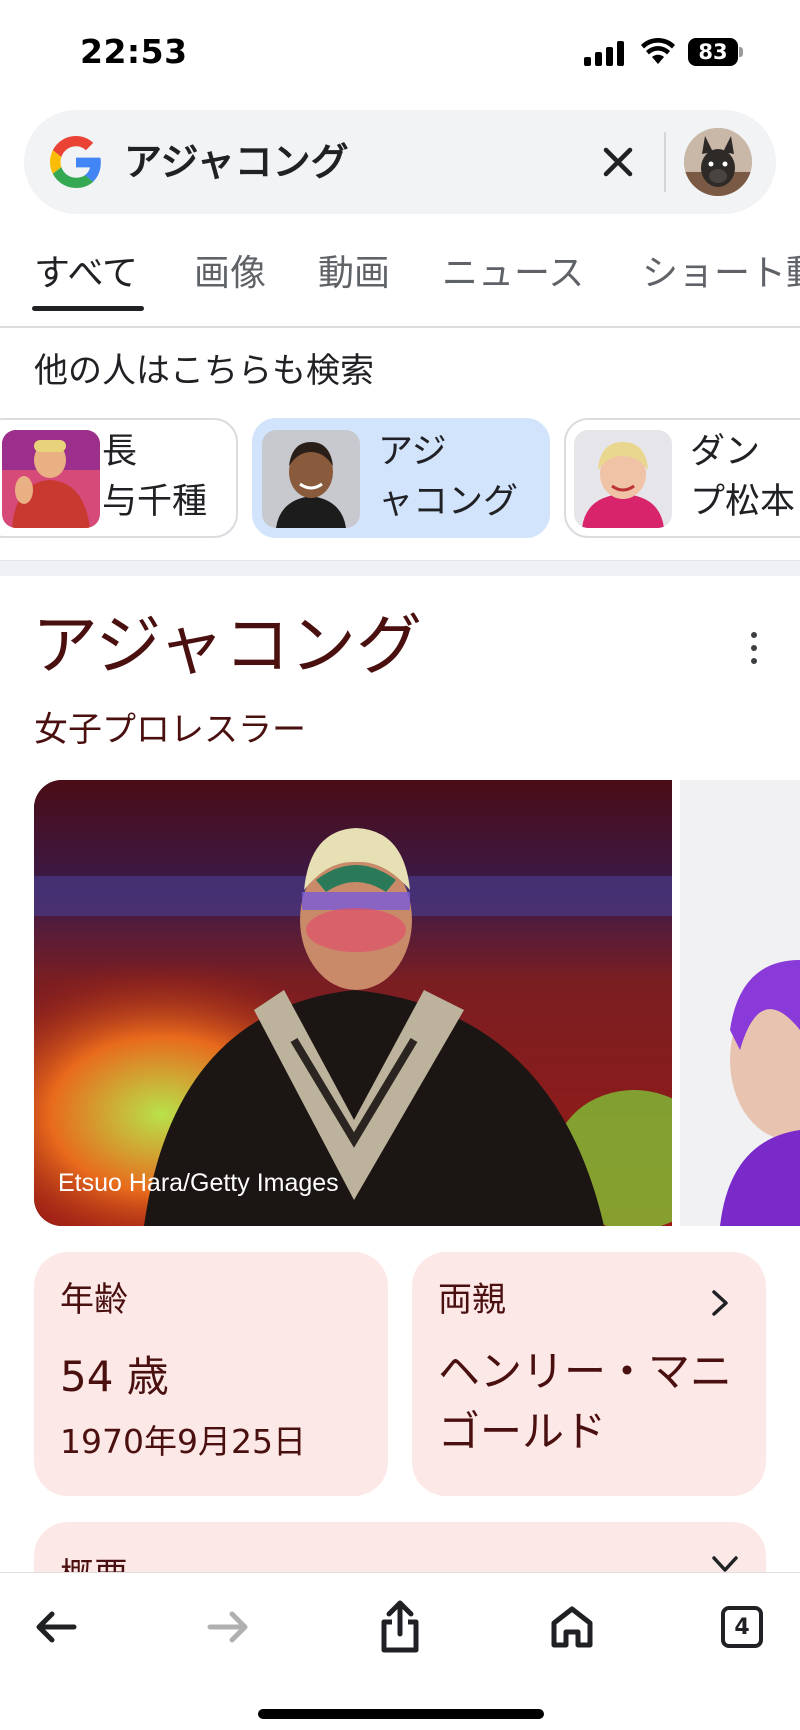 The width and height of the screenshot is (800, 1730). I want to click on search-divider, so click(665, 162).